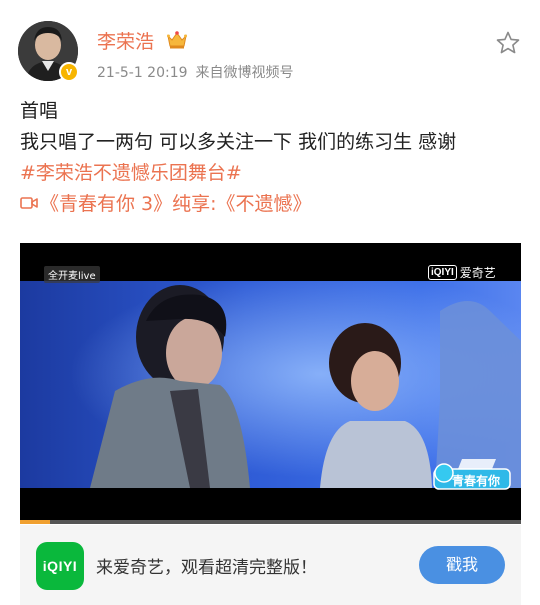  What do you see at coordinates (272, 173) in the screenshot?
I see `hashtag-link: #李荣浩不遗憾乐团舞台#` at bounding box center [272, 173].